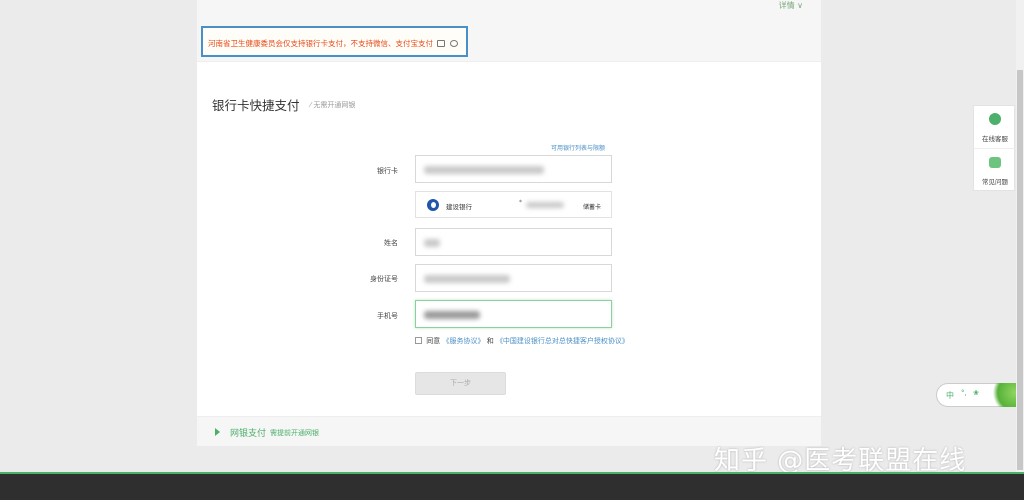 The image size is (1024, 500). I want to click on payment-notice: 河南省卫生健康委员会仅支持银行卡支付，不支持微信、支付宝支付, so click(334, 41).